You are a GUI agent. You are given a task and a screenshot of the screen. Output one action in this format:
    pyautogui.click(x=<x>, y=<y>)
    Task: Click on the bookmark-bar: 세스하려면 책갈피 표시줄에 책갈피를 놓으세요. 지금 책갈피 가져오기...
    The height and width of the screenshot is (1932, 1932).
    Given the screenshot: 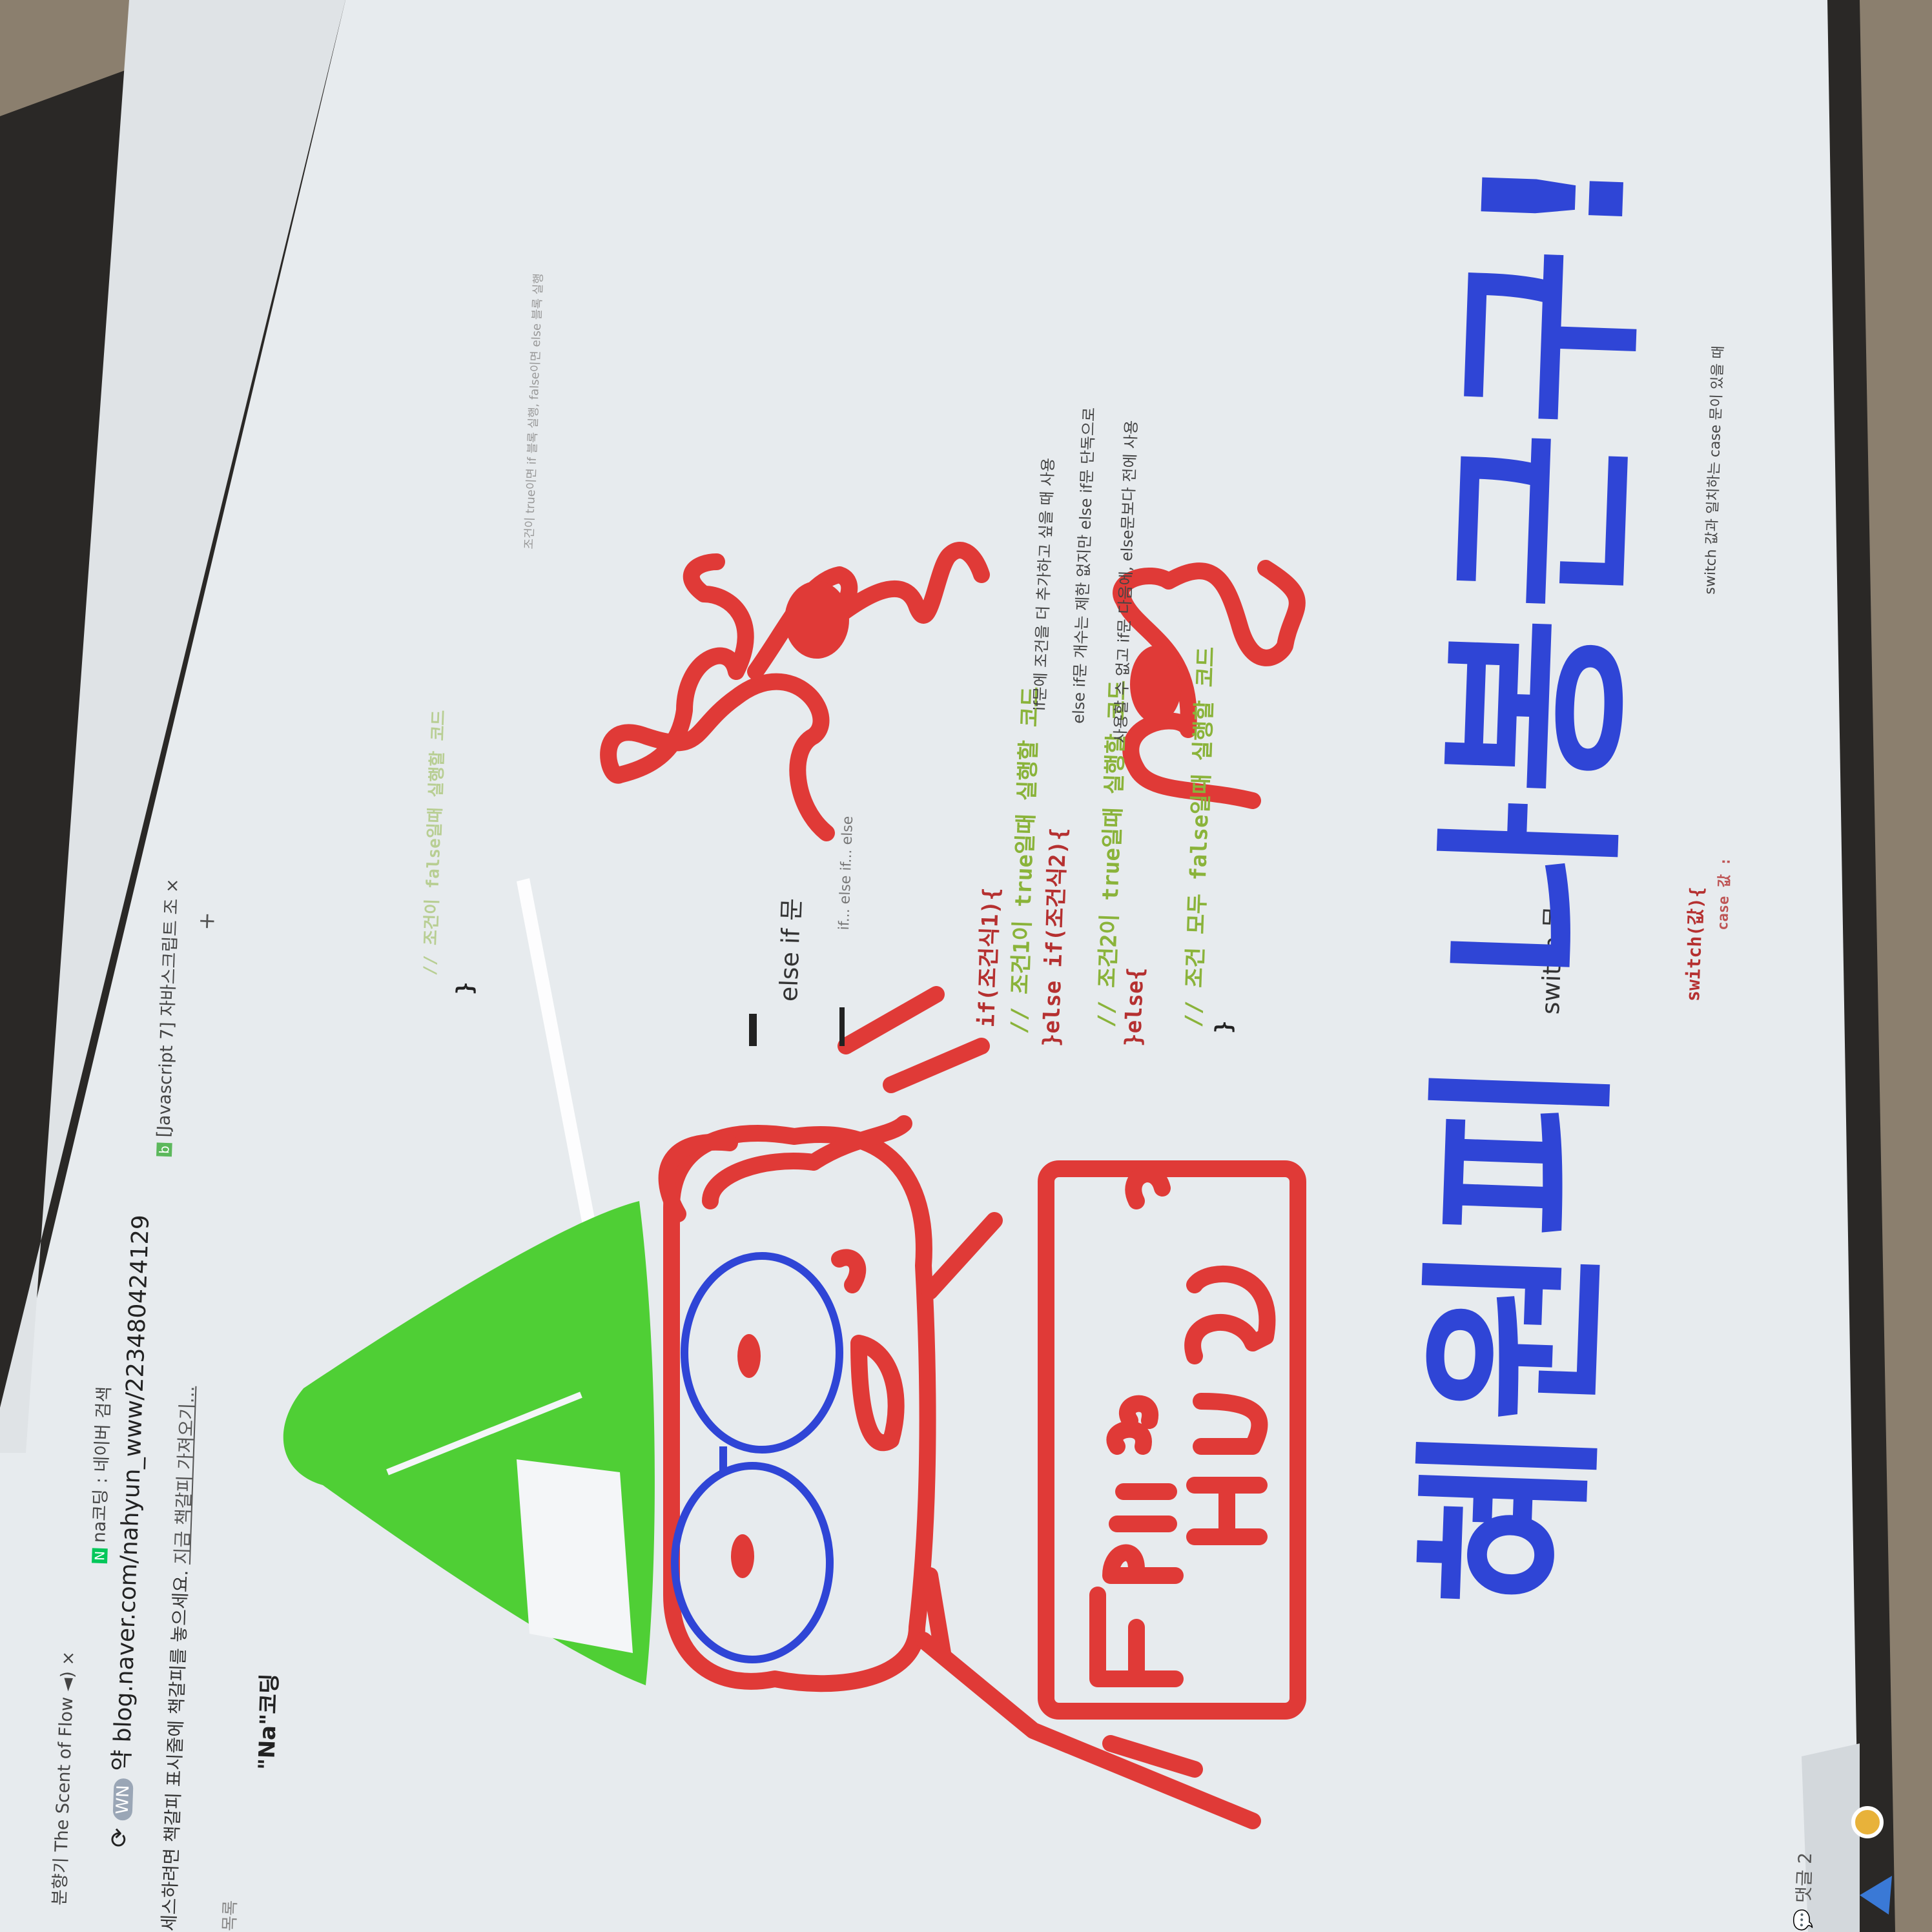 What is the action you would take?
    pyautogui.click(x=177, y=1659)
    